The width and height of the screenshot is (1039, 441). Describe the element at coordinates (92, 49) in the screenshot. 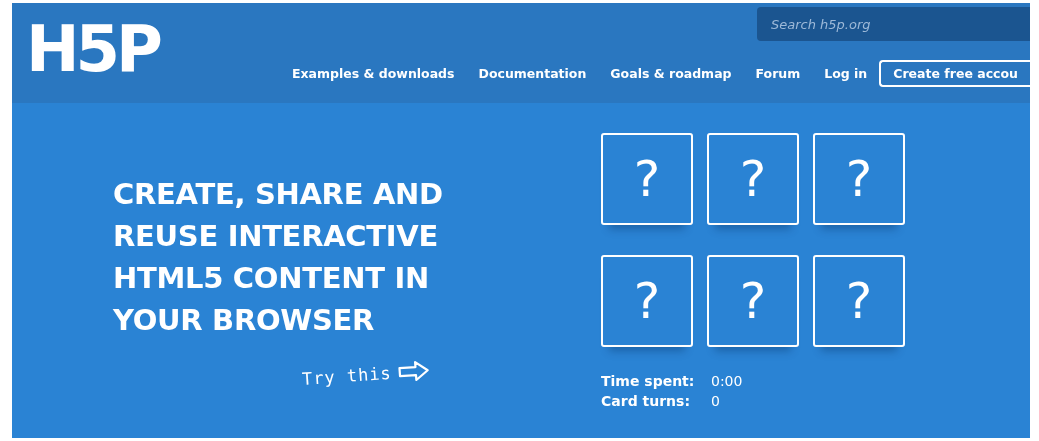

I see `h5p-logo: H5P` at that location.